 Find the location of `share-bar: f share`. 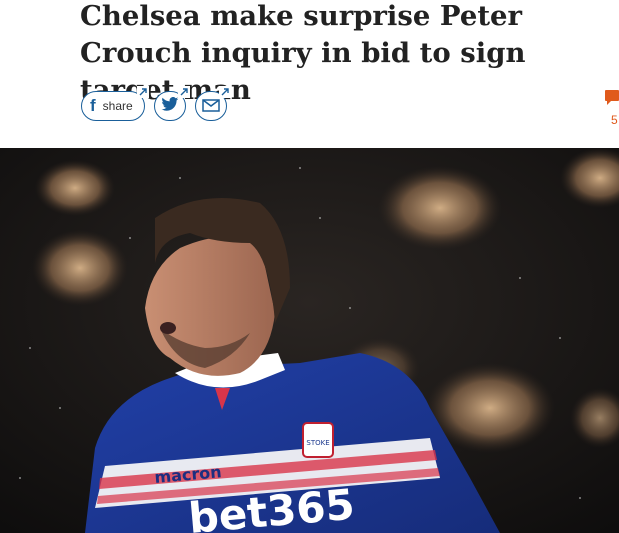

share-bar: f share is located at coordinates (158, 104).